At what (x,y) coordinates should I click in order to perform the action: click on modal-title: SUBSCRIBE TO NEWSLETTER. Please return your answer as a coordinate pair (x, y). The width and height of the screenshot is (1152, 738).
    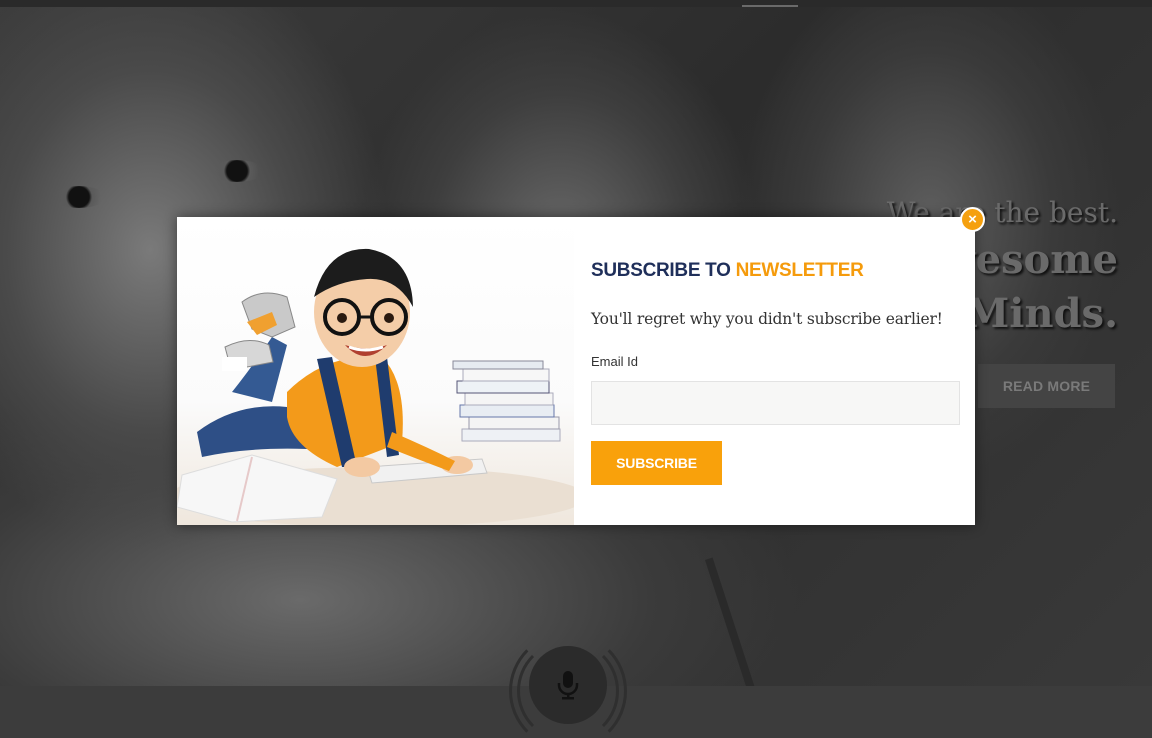
    Looking at the image, I should click on (727, 271).